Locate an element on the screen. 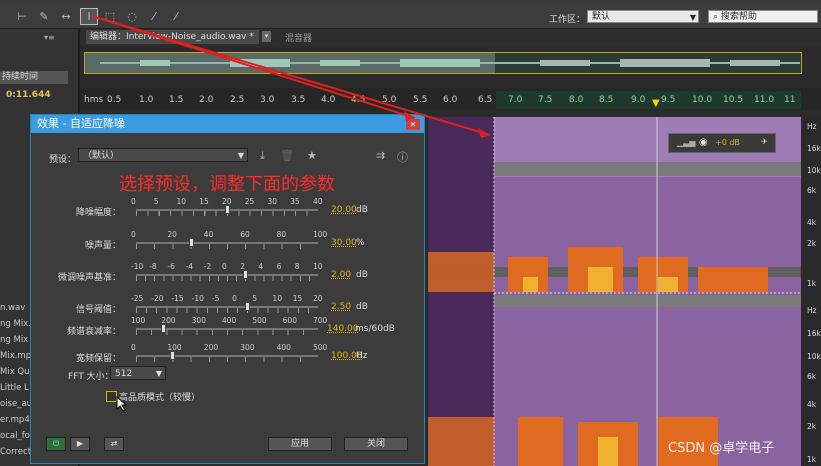 The image size is (821, 466). watermark: CSDN @卓学电子 is located at coordinates (721, 448).